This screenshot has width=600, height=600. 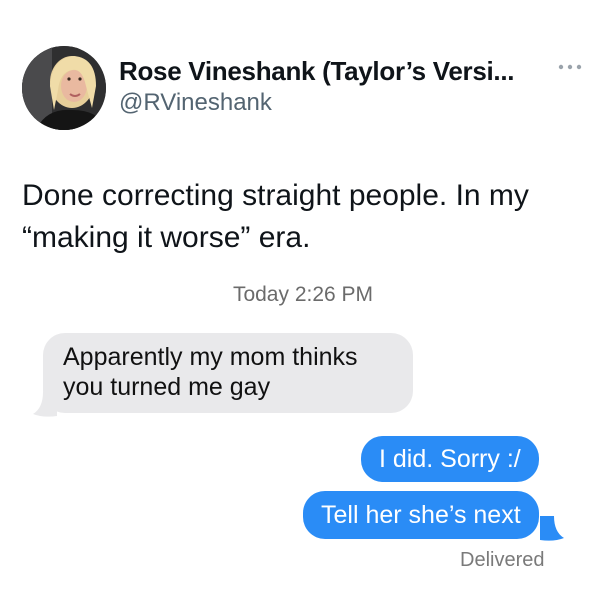 What do you see at coordinates (570, 67) in the screenshot?
I see `ellipsis-icon` at bounding box center [570, 67].